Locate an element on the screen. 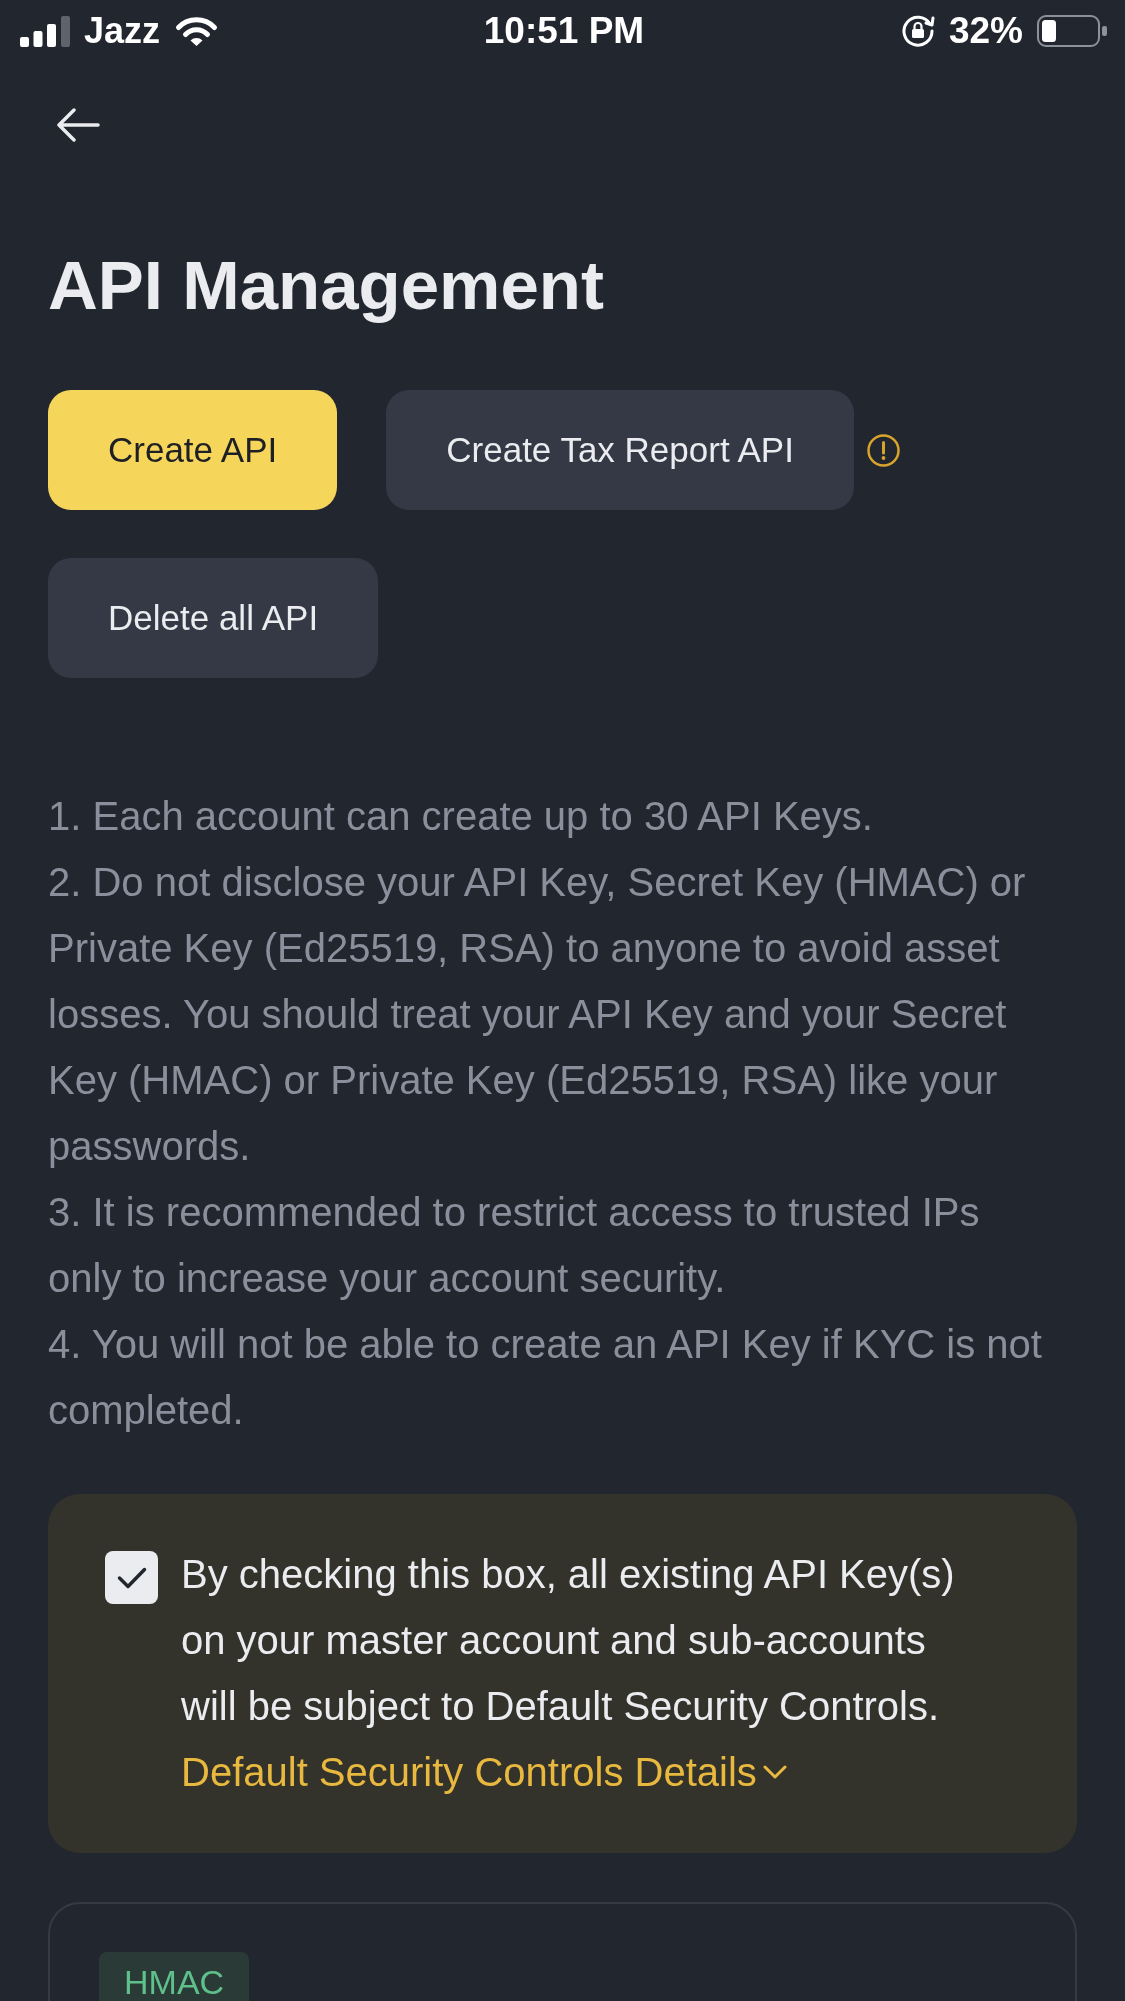  battery-icon is located at coordinates (1072, 31).